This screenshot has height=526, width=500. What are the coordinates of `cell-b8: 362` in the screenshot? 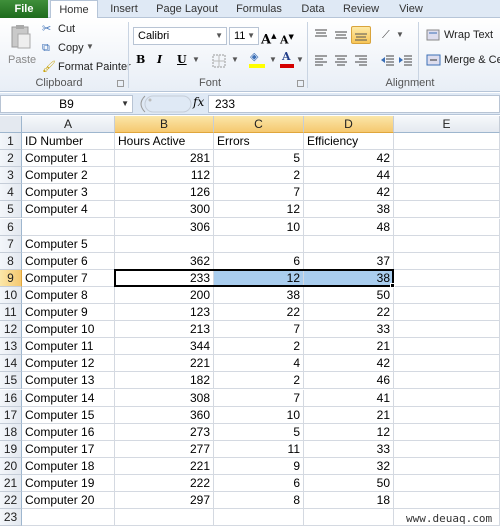 It's located at (164, 261).